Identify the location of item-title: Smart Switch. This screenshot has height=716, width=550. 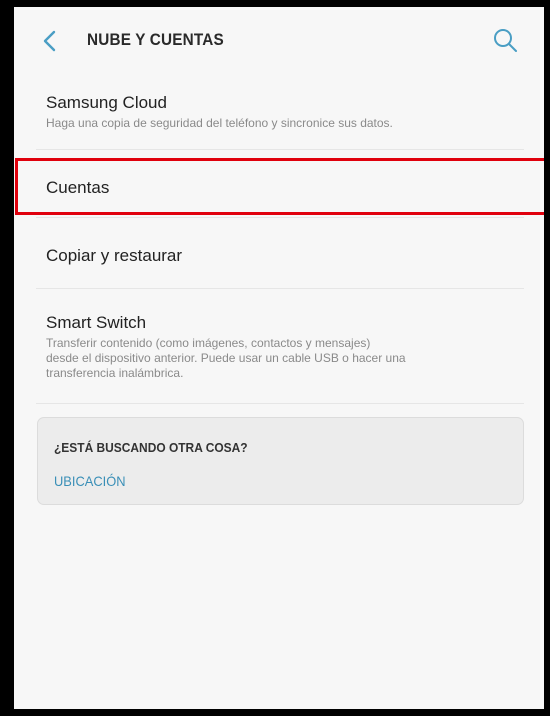
(96, 322).